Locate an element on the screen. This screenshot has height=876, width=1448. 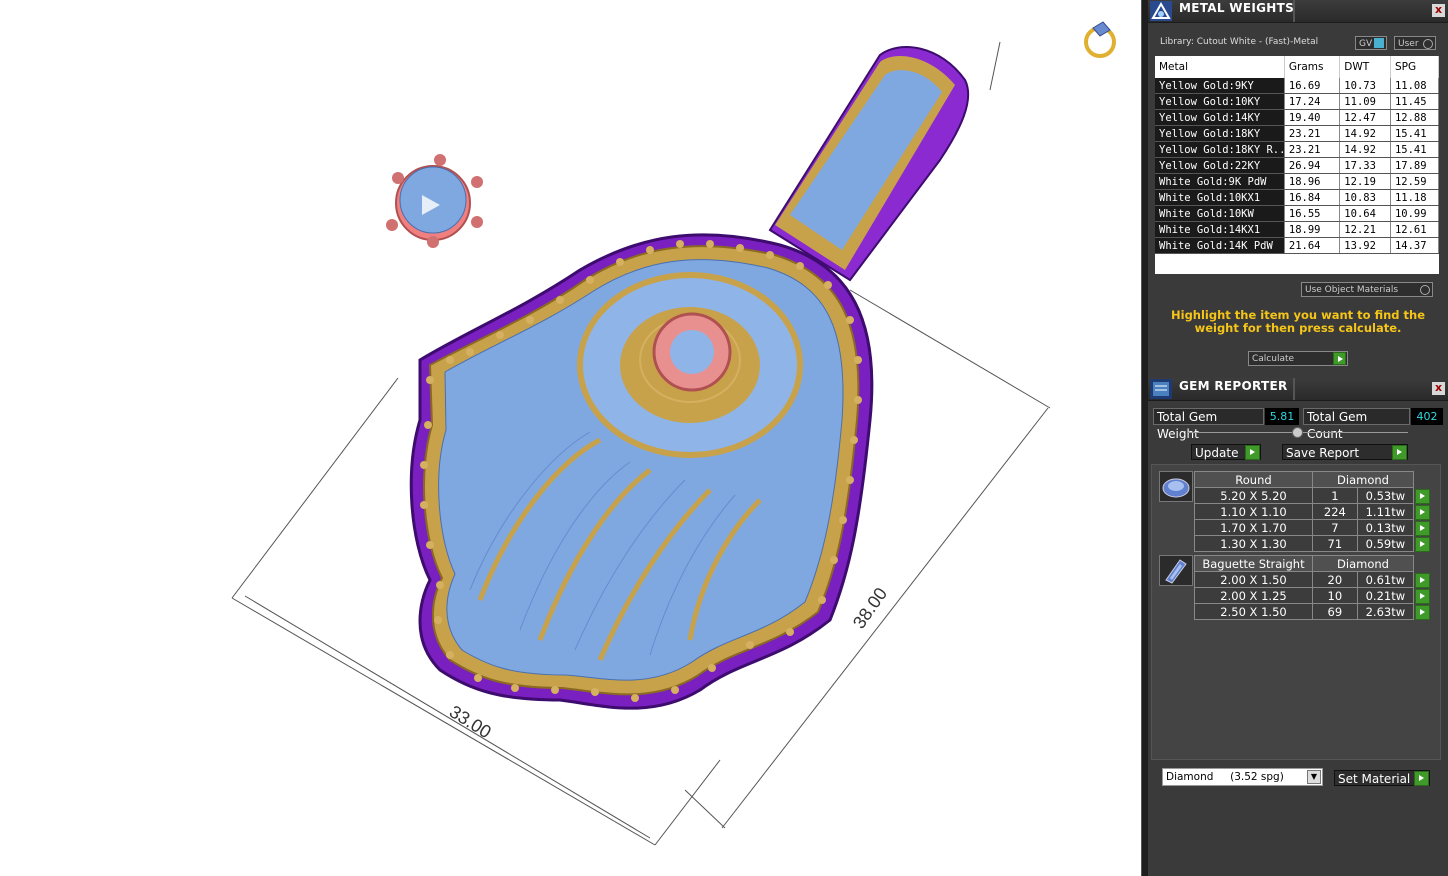
col-header-grams: Grams is located at coordinates (1312, 67).